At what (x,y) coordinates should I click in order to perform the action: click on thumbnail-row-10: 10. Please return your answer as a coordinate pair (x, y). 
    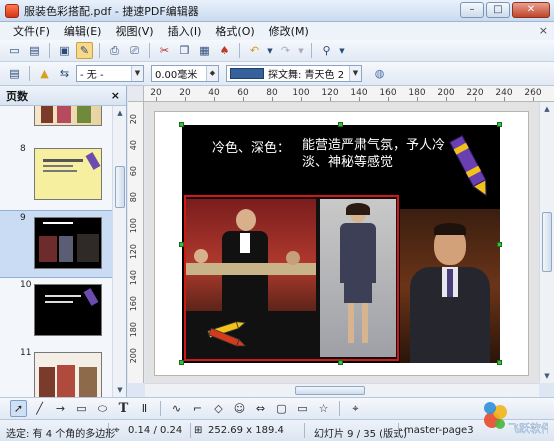
    Looking at the image, I should click on (56, 312).